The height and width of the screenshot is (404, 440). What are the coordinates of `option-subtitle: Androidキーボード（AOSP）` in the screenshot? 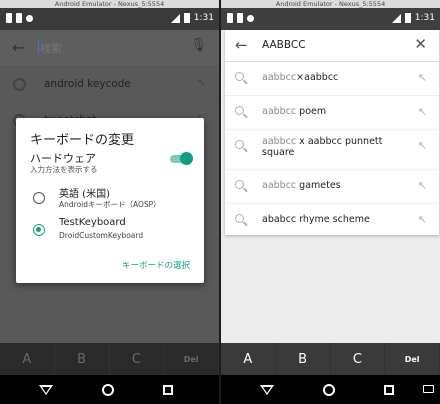 It's located at (110, 204).